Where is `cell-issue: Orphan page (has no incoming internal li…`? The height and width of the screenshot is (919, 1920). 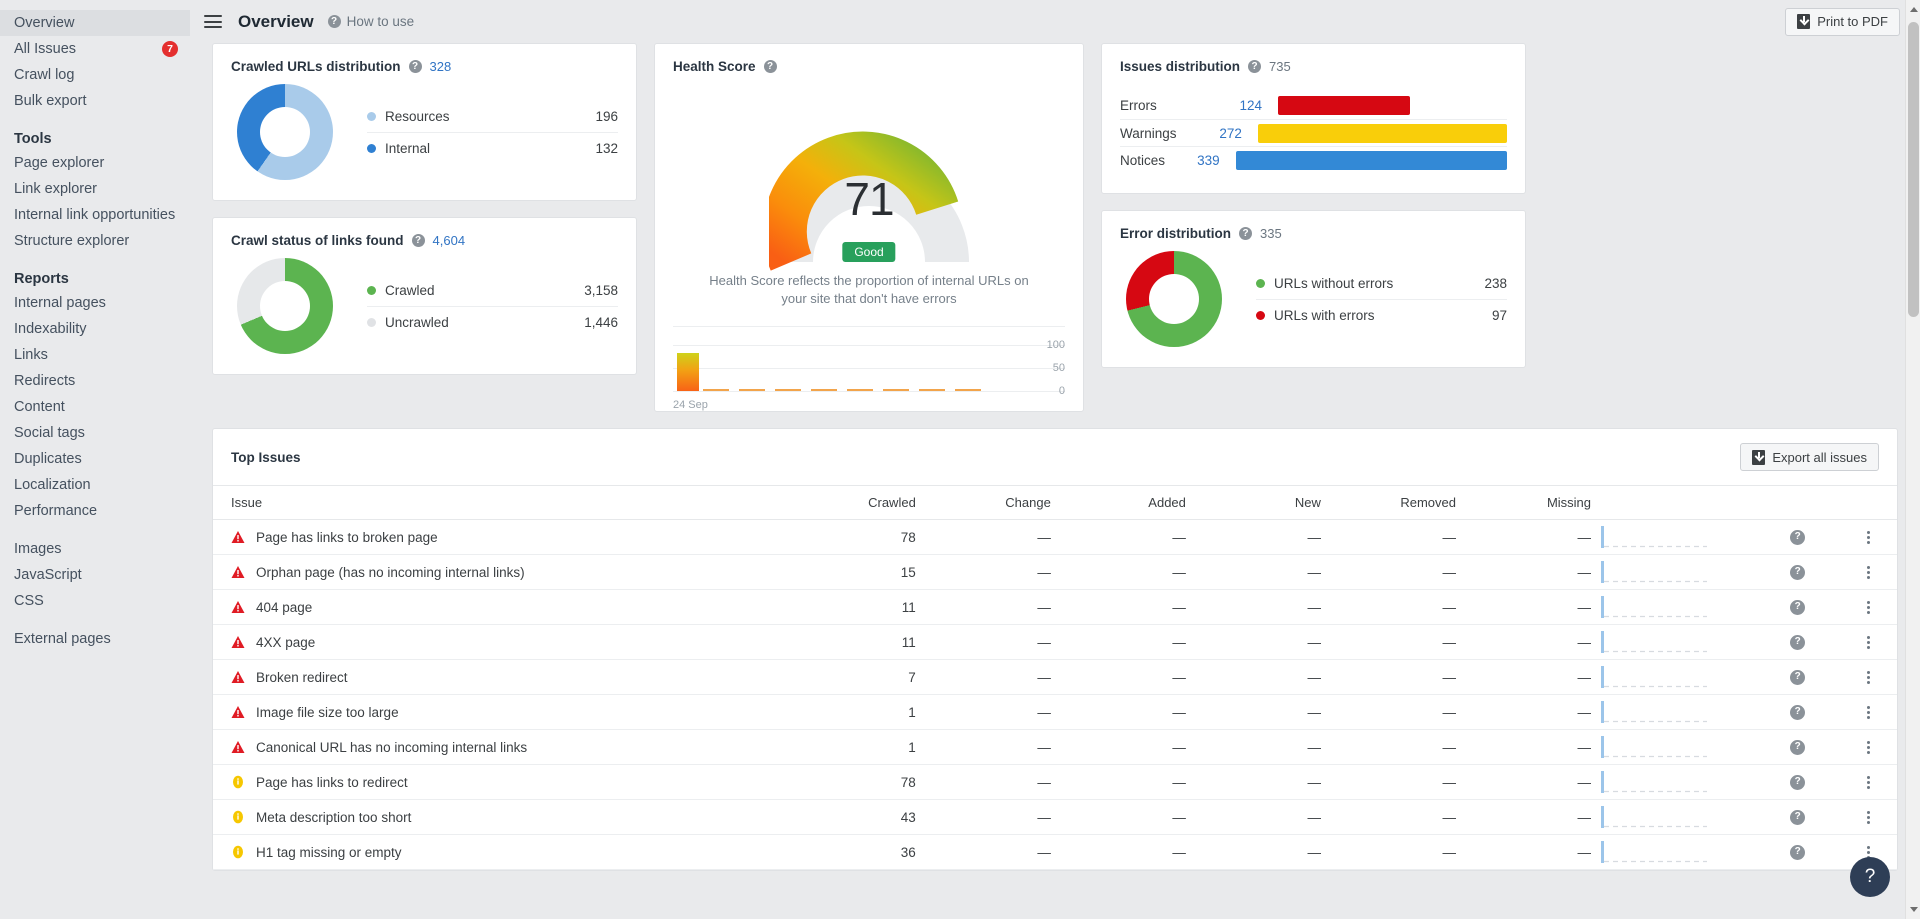 cell-issue: Orphan page (has no incoming internal li… is located at coordinates (482, 572).